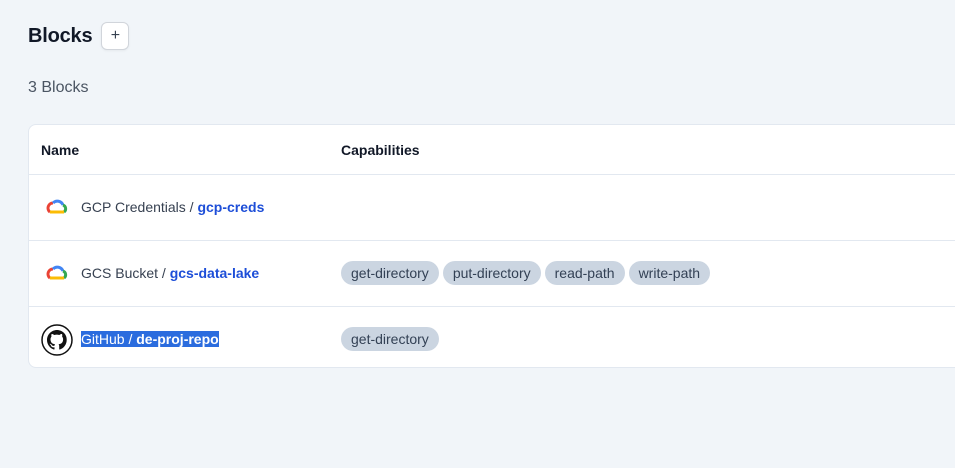 This screenshot has width=955, height=468. What do you see at coordinates (60, 149) in the screenshot?
I see `column-header-name: Name` at bounding box center [60, 149].